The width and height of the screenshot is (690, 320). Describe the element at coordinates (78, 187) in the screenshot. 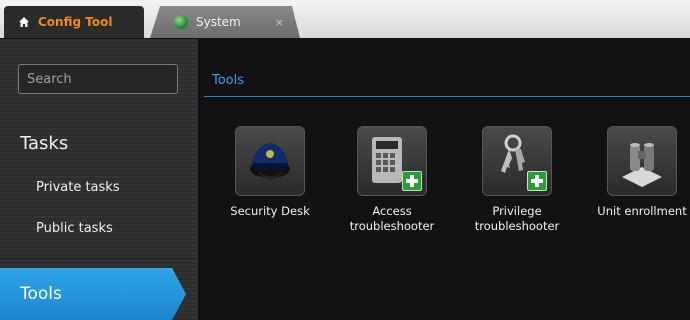

I see `sidebar-item-private-tasks: Private tasks` at that location.